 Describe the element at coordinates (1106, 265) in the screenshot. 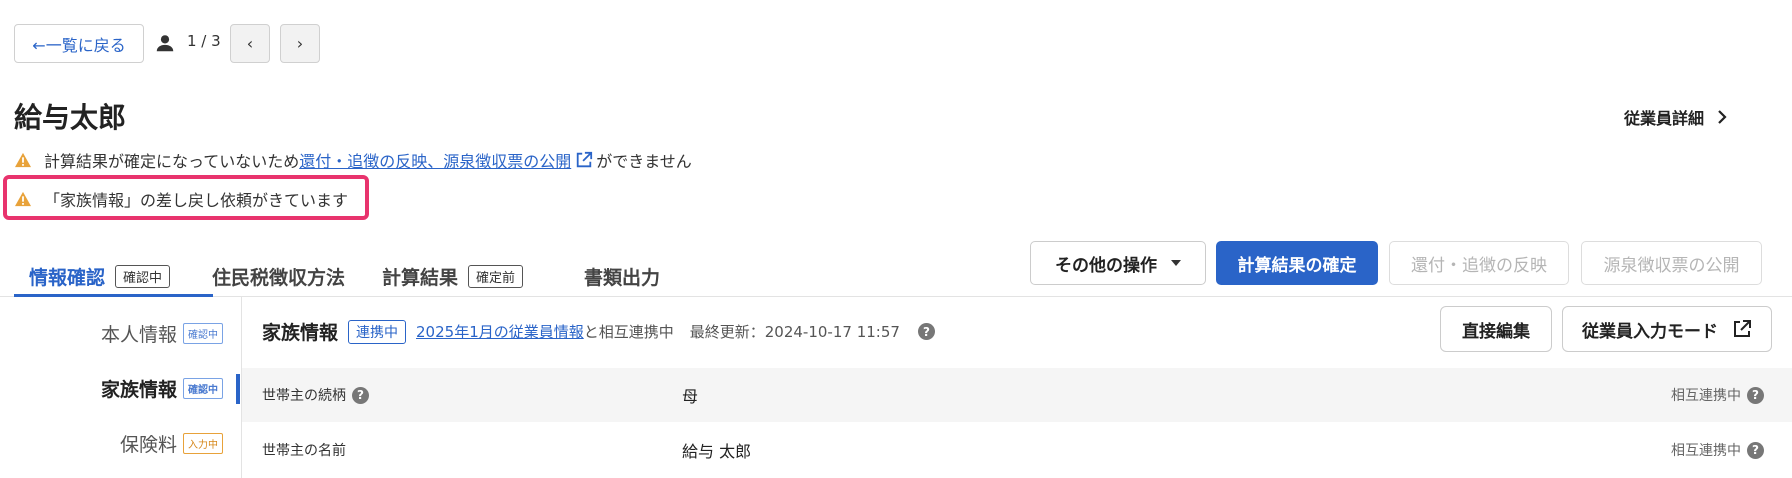

I see `other-actions-label: その他の操作` at that location.